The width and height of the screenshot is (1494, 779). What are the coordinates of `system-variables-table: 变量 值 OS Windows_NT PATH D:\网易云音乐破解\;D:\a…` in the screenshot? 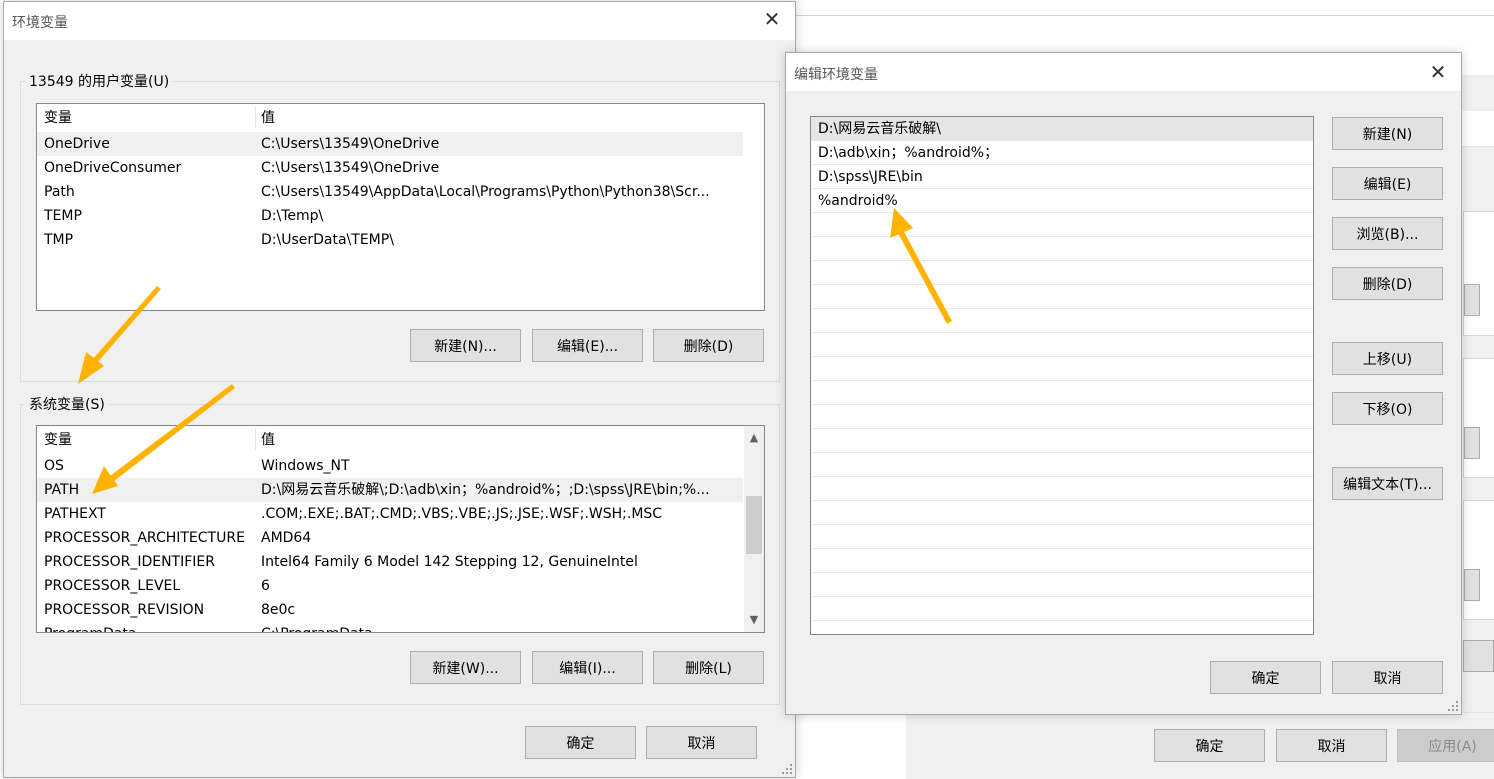 It's located at (400, 529).